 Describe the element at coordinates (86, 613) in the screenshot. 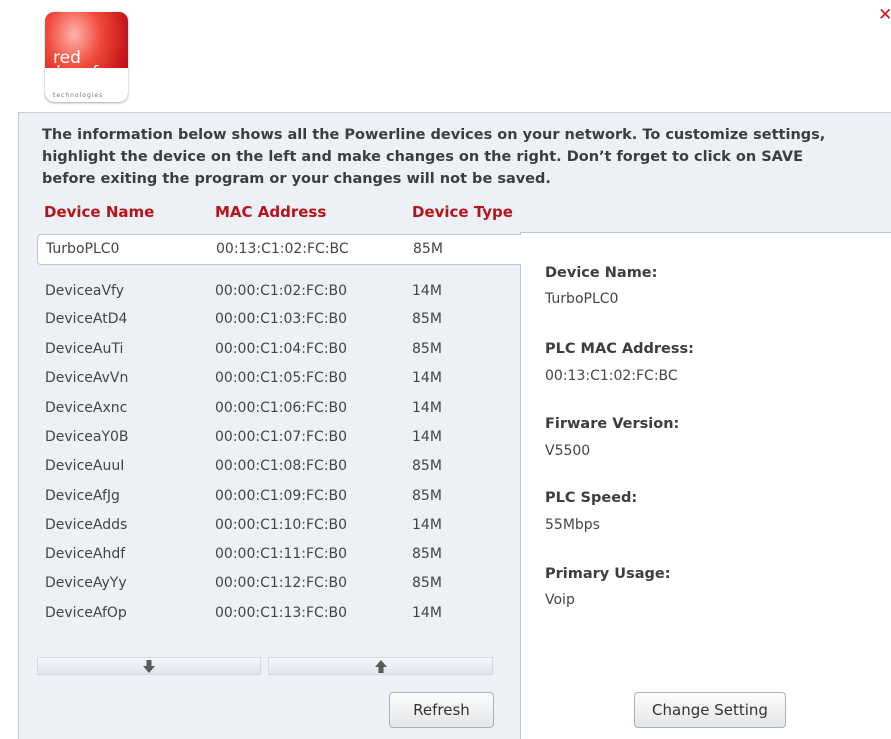

I see `device-name-cell: DeviceAfOp` at that location.